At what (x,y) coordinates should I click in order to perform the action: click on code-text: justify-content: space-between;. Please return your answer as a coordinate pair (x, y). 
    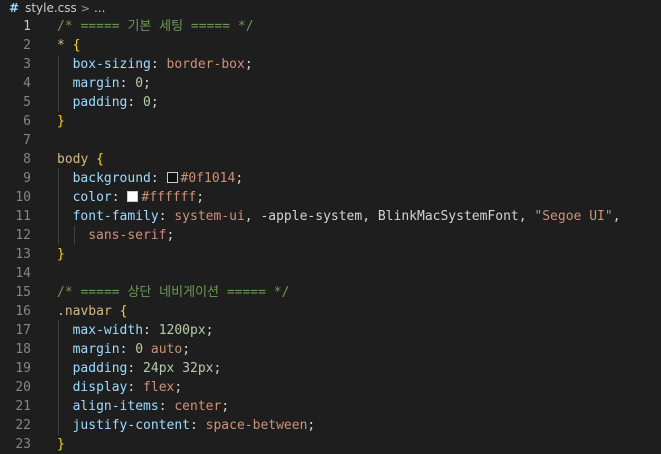
    Looking at the image, I should click on (194, 425).